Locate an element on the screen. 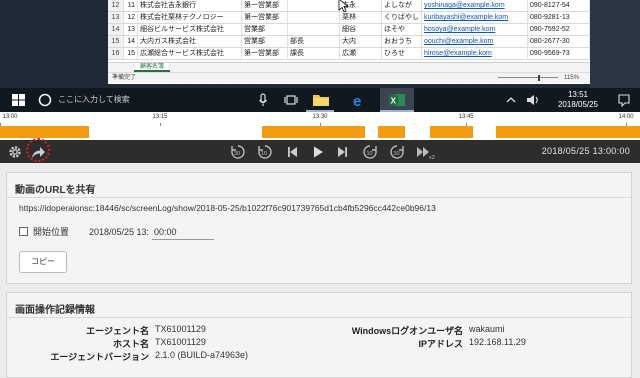 This screenshot has width=640, height=378. desktop-background is located at coordinates (615, 44).